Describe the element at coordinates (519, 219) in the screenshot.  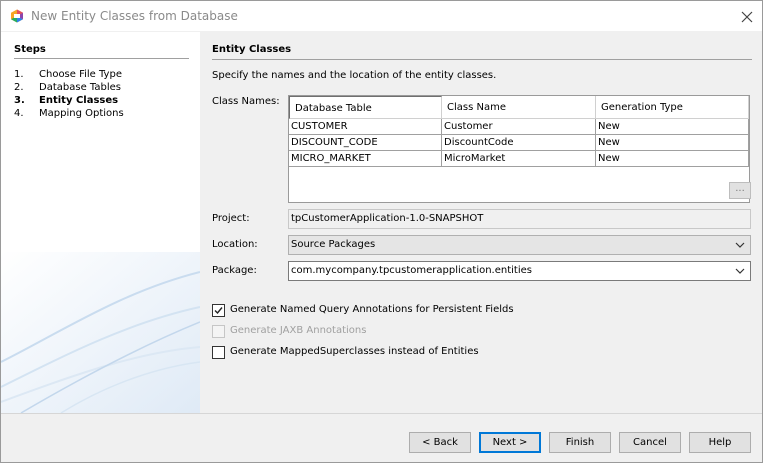
I see `project-field: tpCustomerApplication-1.0-SNAPSHOT` at that location.